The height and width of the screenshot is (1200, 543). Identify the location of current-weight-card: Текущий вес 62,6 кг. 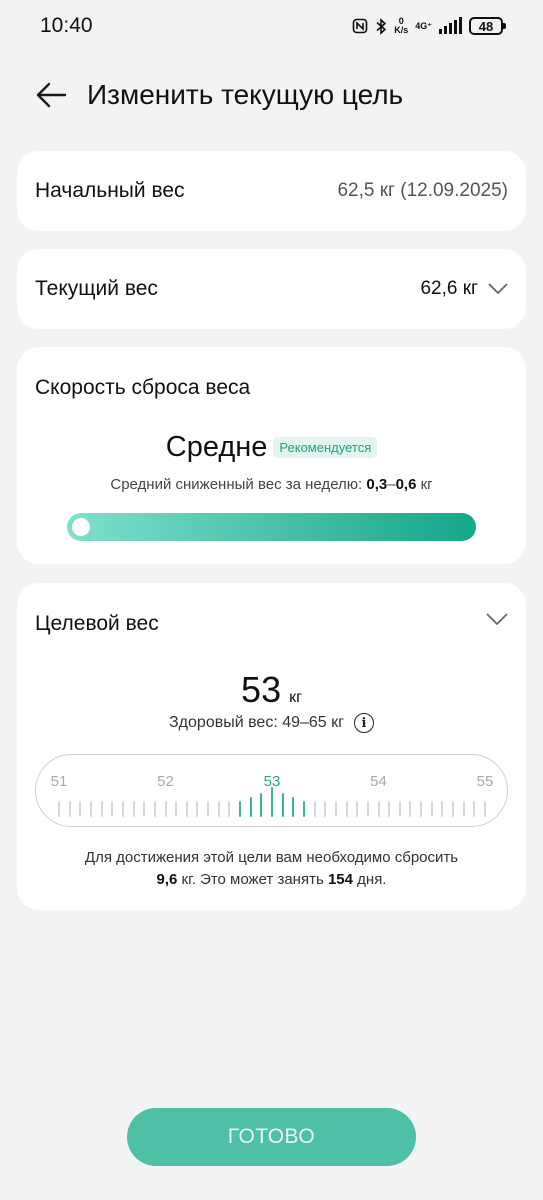
(271, 289).